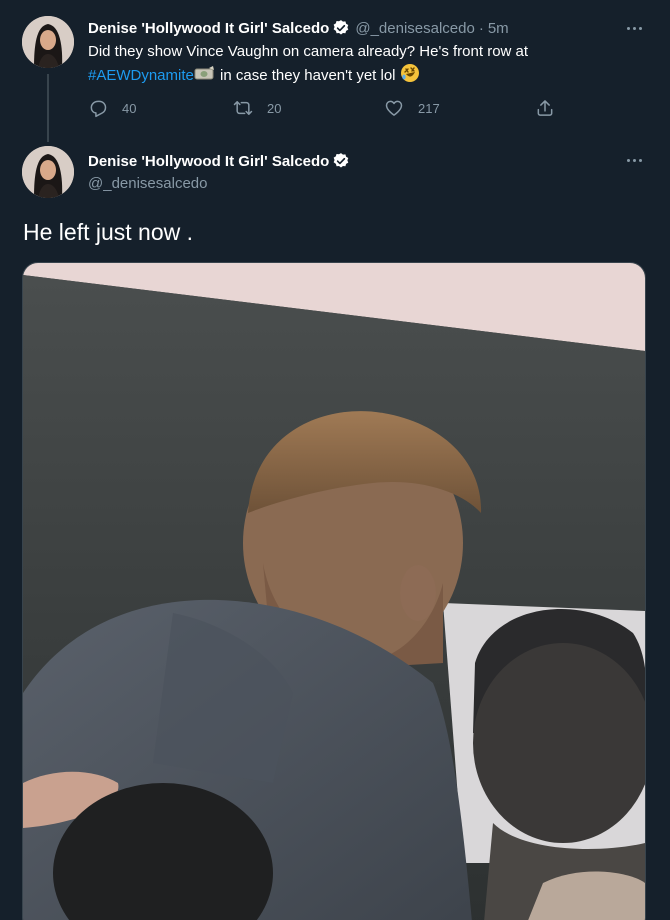 The height and width of the screenshot is (920, 670). What do you see at coordinates (48, 108) in the screenshot?
I see `thread-connector-line` at bounding box center [48, 108].